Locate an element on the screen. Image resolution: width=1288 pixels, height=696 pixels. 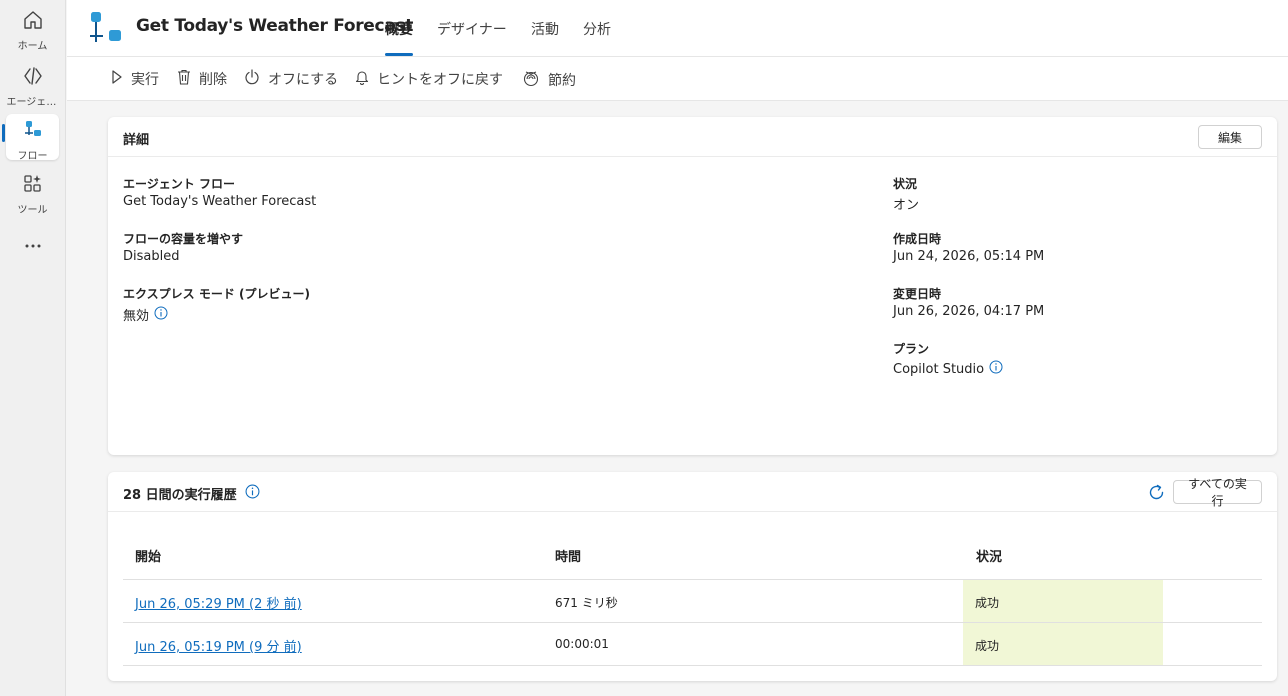
active-nav-indicator is located at coordinates (3, 133).